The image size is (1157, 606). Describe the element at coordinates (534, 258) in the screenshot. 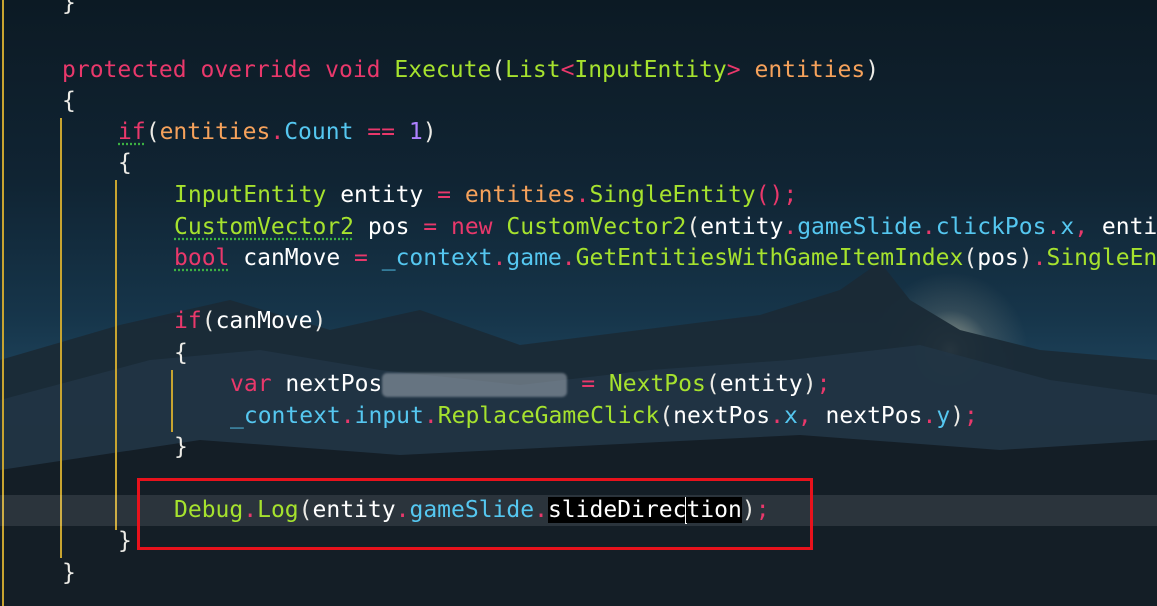

I see `member: game` at that location.